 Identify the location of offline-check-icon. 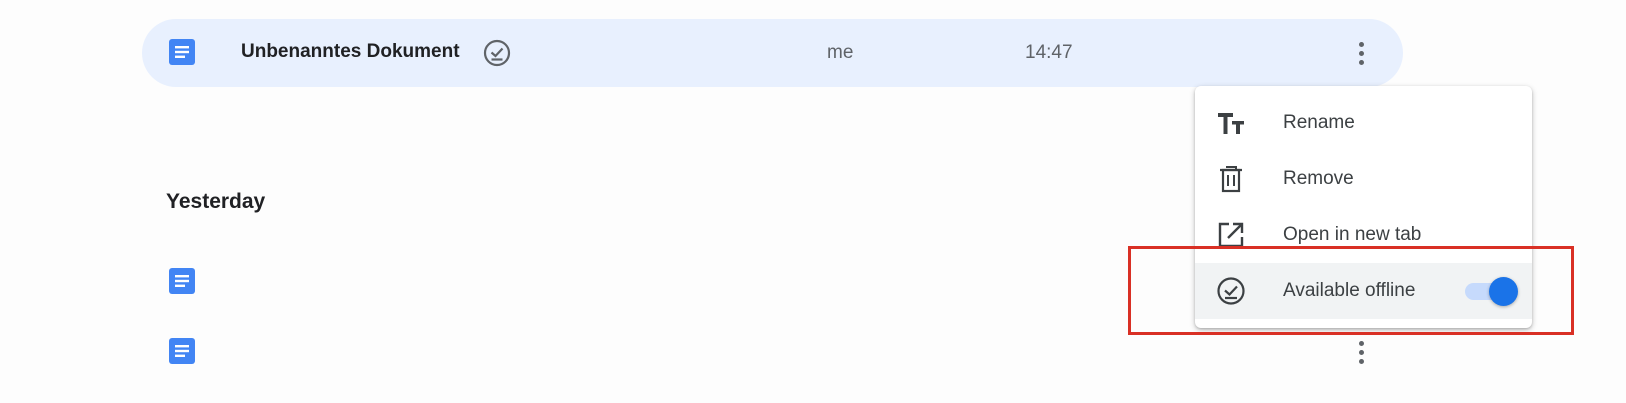
(497, 53).